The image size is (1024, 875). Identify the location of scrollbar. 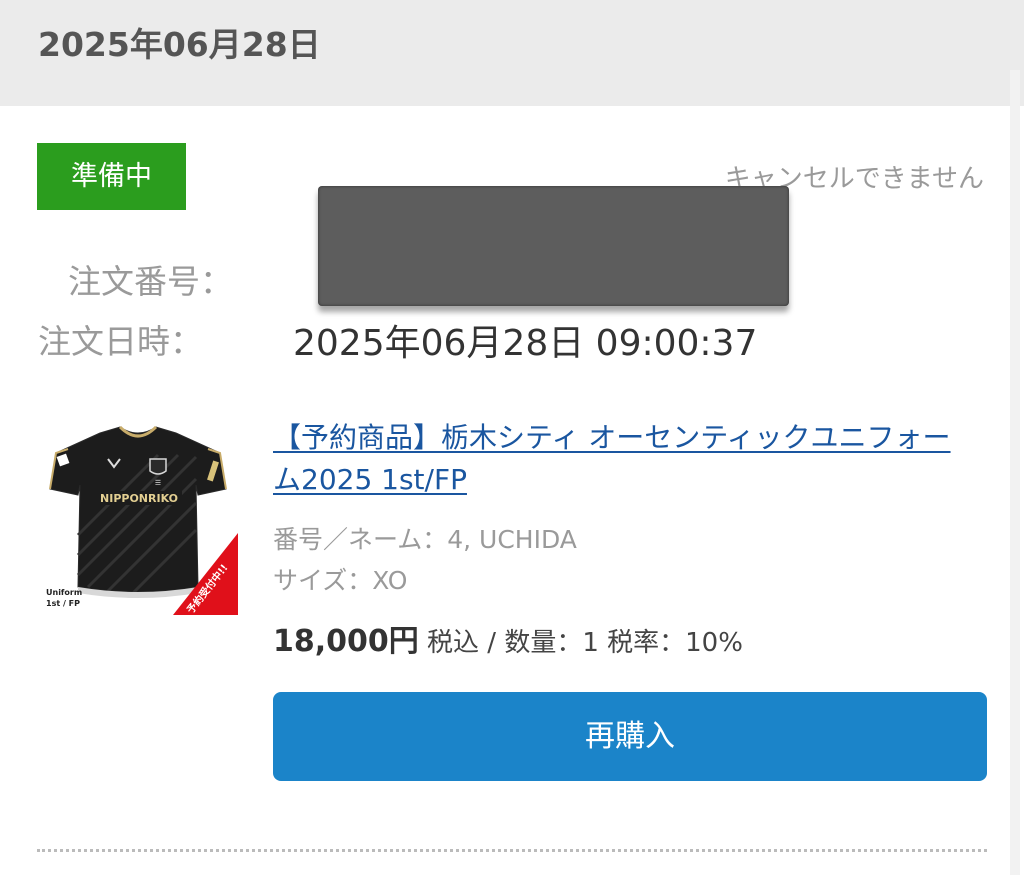
(1015, 472).